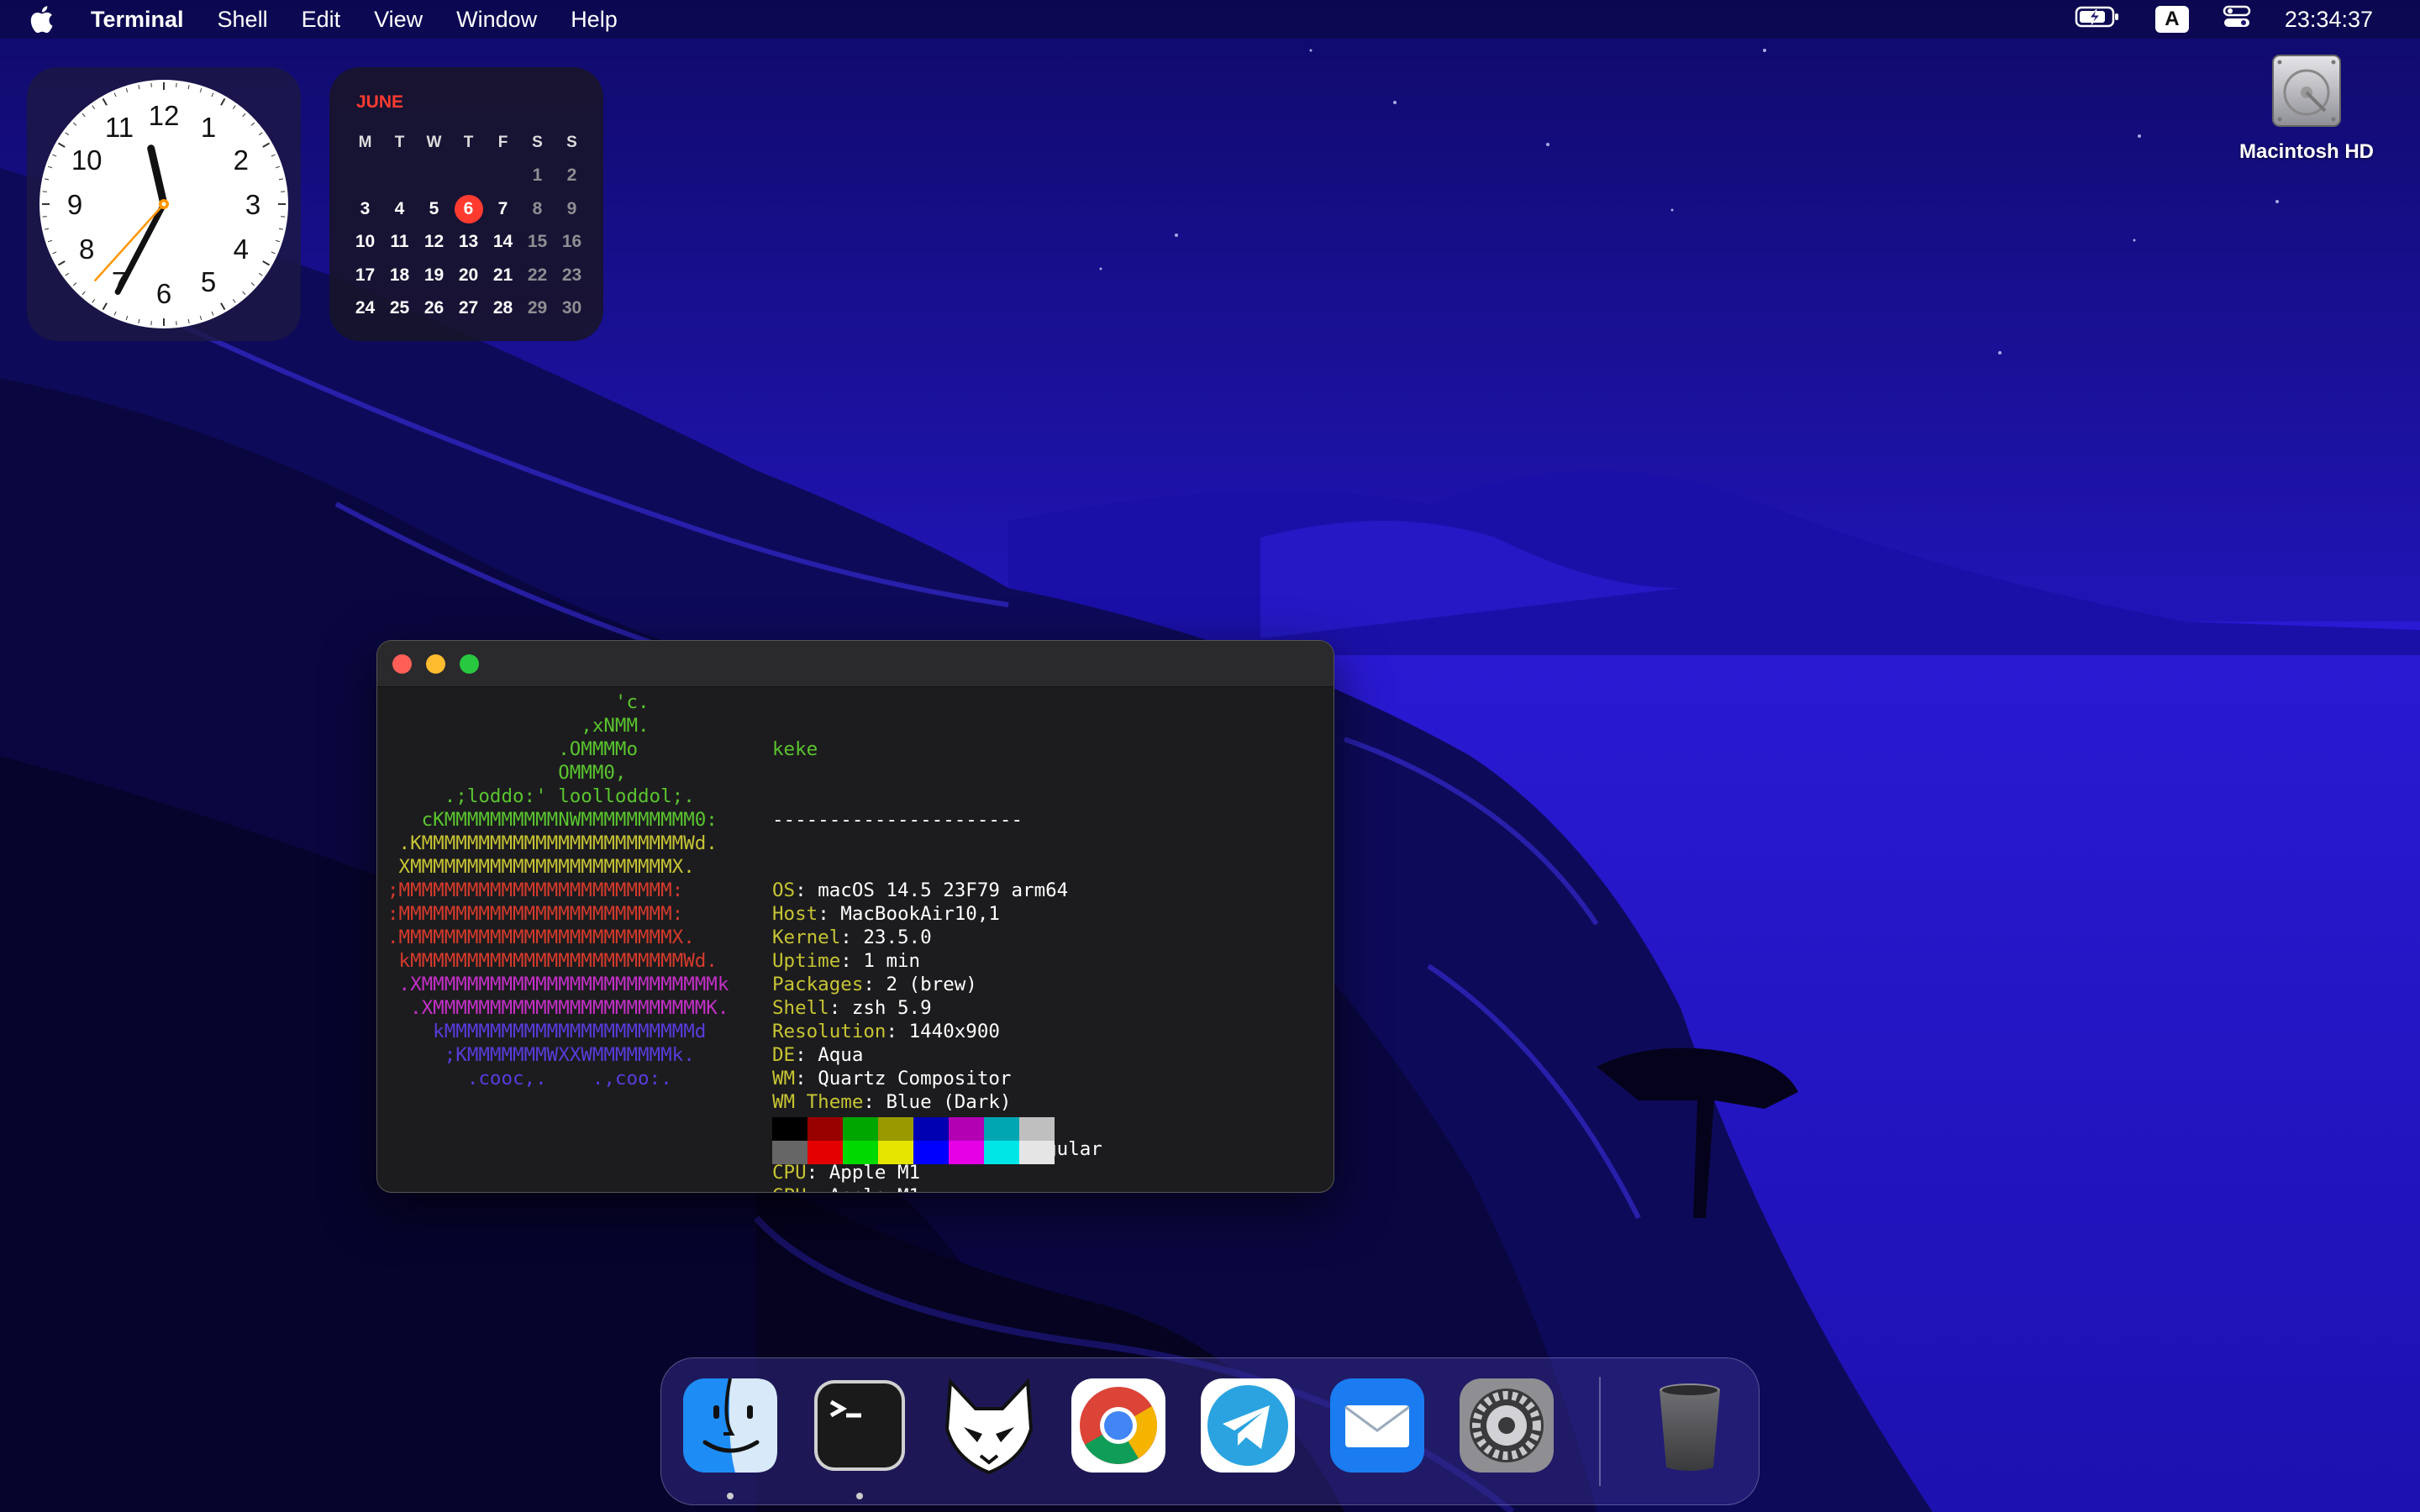 Image resolution: width=2420 pixels, height=1512 pixels. What do you see at coordinates (435, 308) in the screenshot?
I see `calendar-day: 26` at bounding box center [435, 308].